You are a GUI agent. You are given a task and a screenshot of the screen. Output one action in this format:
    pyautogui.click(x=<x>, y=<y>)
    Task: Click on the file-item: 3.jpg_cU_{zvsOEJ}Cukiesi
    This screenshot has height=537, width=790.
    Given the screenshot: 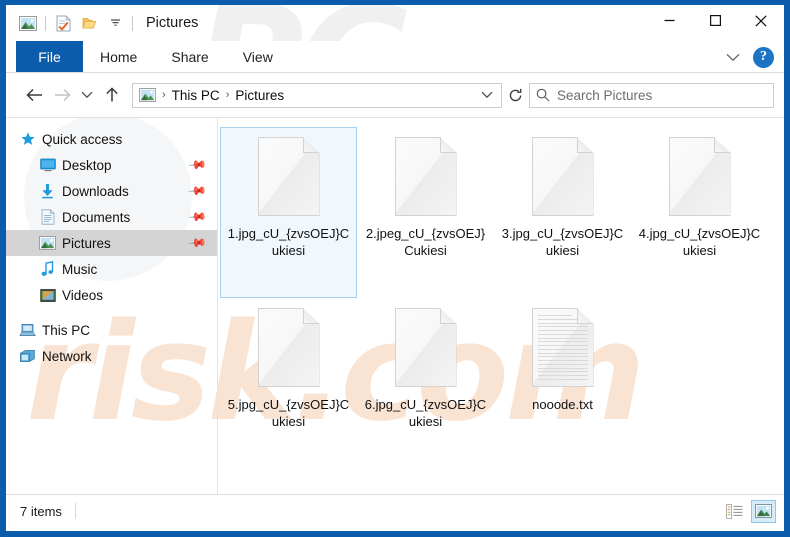 What is the action you would take?
    pyautogui.click(x=562, y=212)
    